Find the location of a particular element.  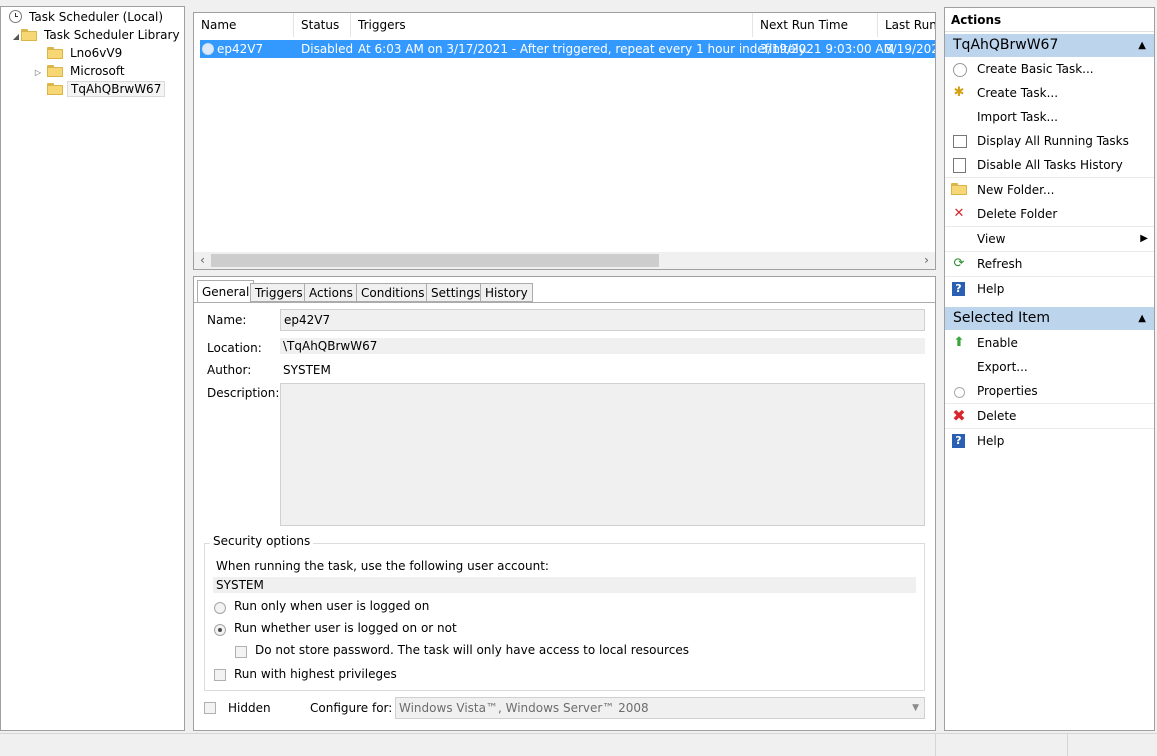

actions-title: Actions is located at coordinates (1049, 20).